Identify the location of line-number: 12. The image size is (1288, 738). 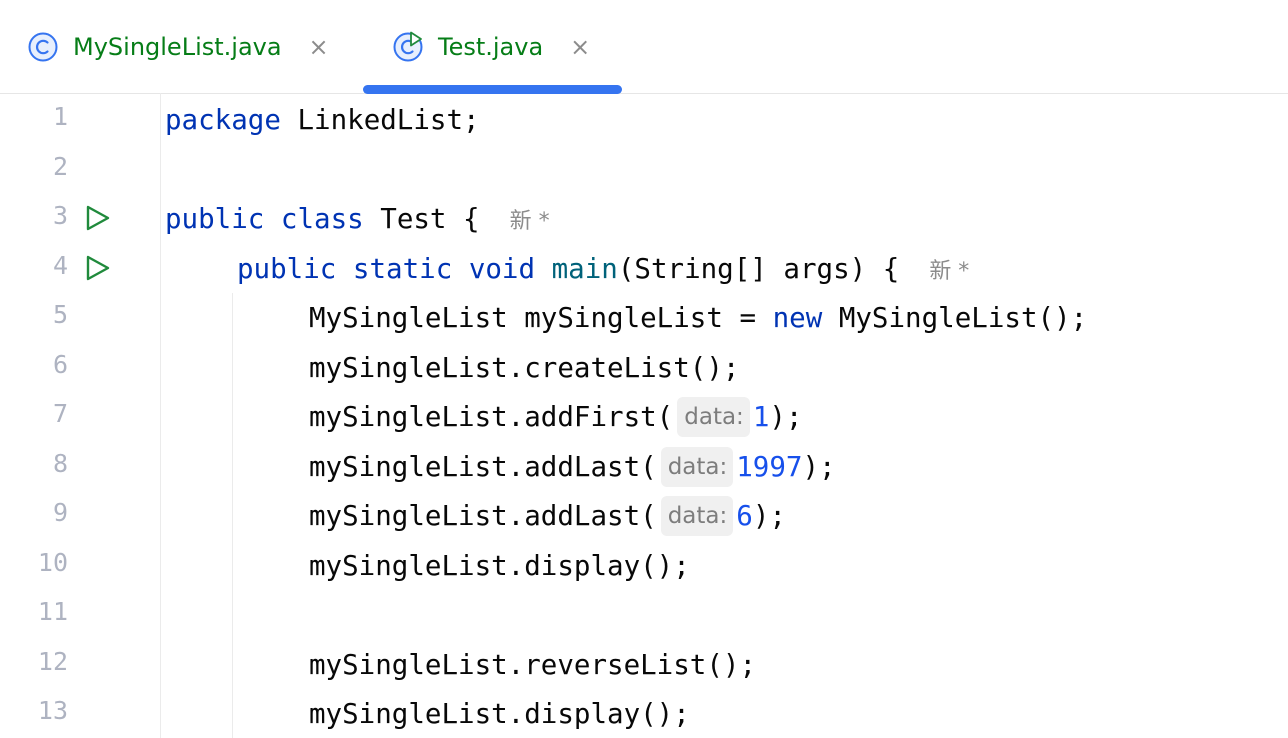
(52, 661).